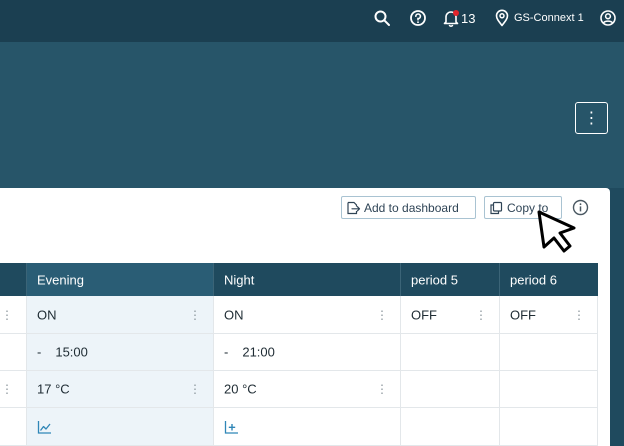  I want to click on time-text: 21:00, so click(258, 352).